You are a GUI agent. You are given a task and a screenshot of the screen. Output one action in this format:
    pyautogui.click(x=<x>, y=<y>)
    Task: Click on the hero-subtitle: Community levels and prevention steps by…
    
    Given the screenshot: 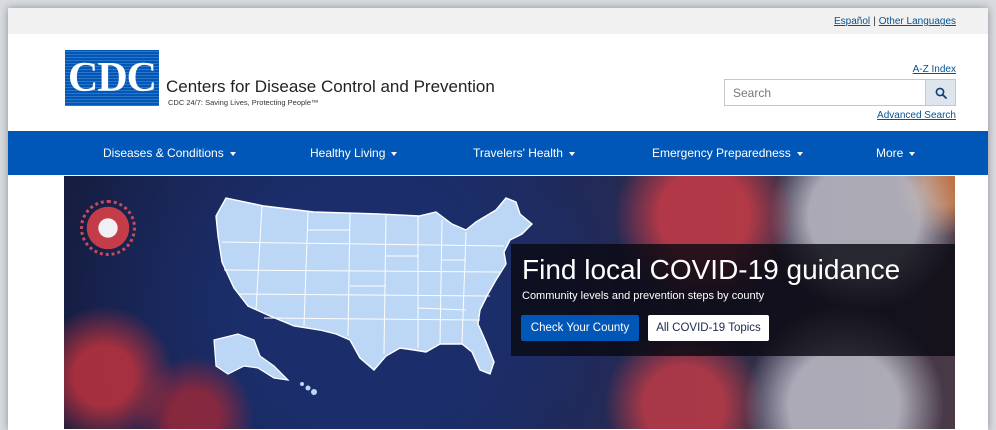 What is the action you would take?
    pyautogui.click(x=643, y=296)
    